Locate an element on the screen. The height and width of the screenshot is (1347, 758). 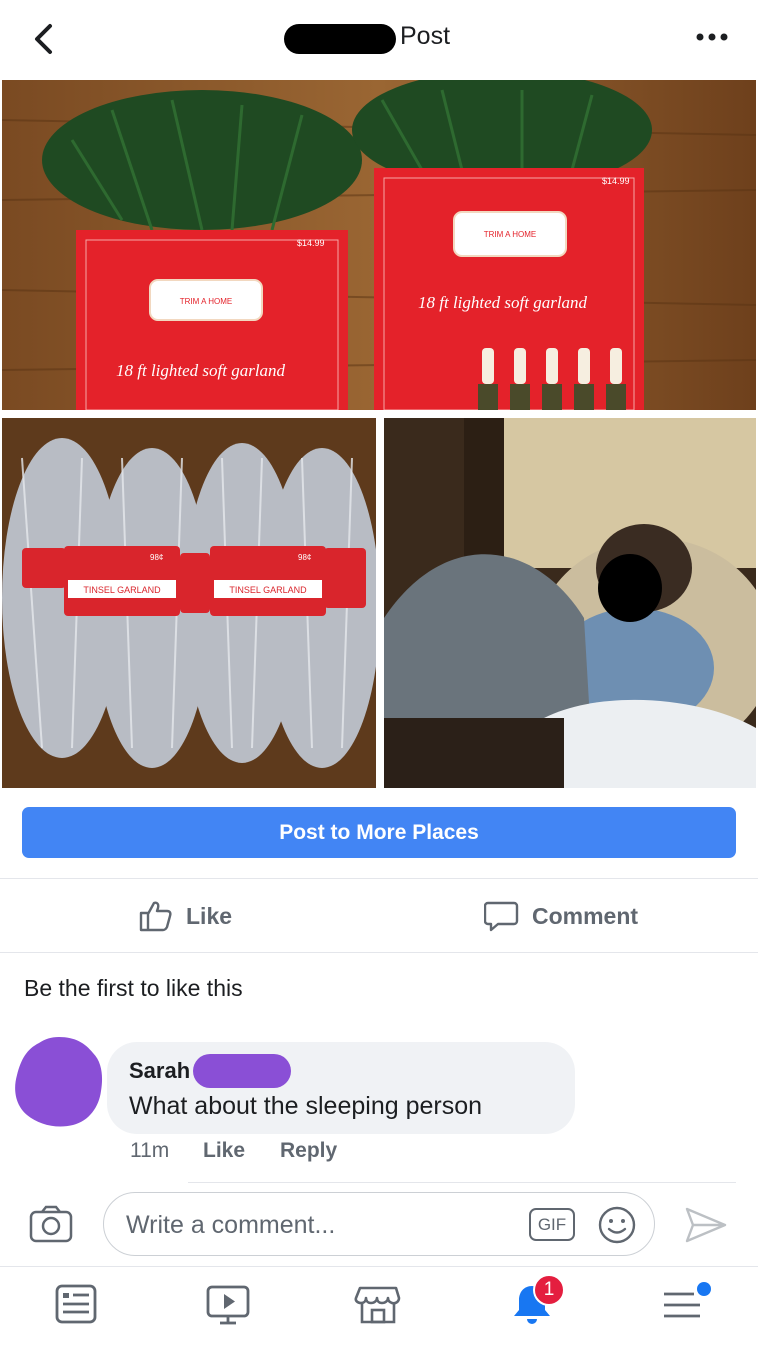
reaction-summary: Be the first to like this is located at coordinates (133, 988).